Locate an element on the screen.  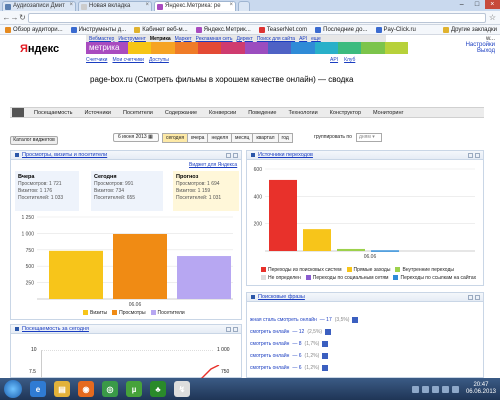
yandex-logo: Яндекс is located at coordinates (39, 49).